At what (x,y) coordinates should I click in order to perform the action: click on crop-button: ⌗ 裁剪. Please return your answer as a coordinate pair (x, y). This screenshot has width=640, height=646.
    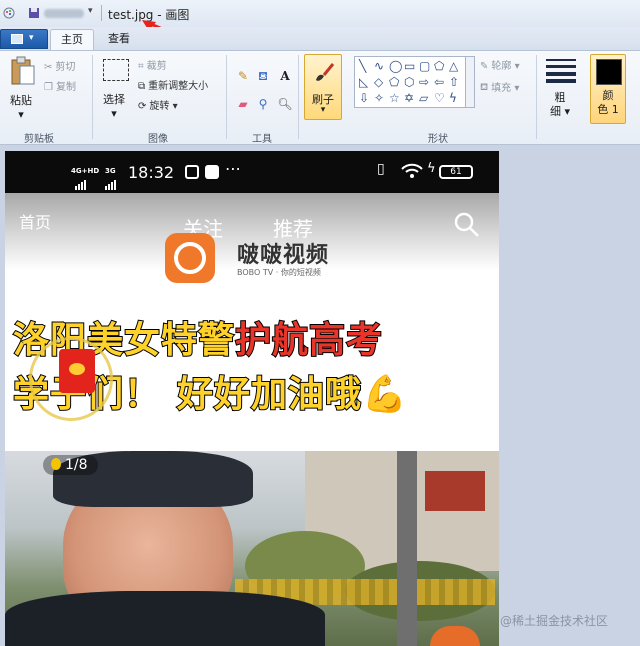
    Looking at the image, I should click on (152, 65).